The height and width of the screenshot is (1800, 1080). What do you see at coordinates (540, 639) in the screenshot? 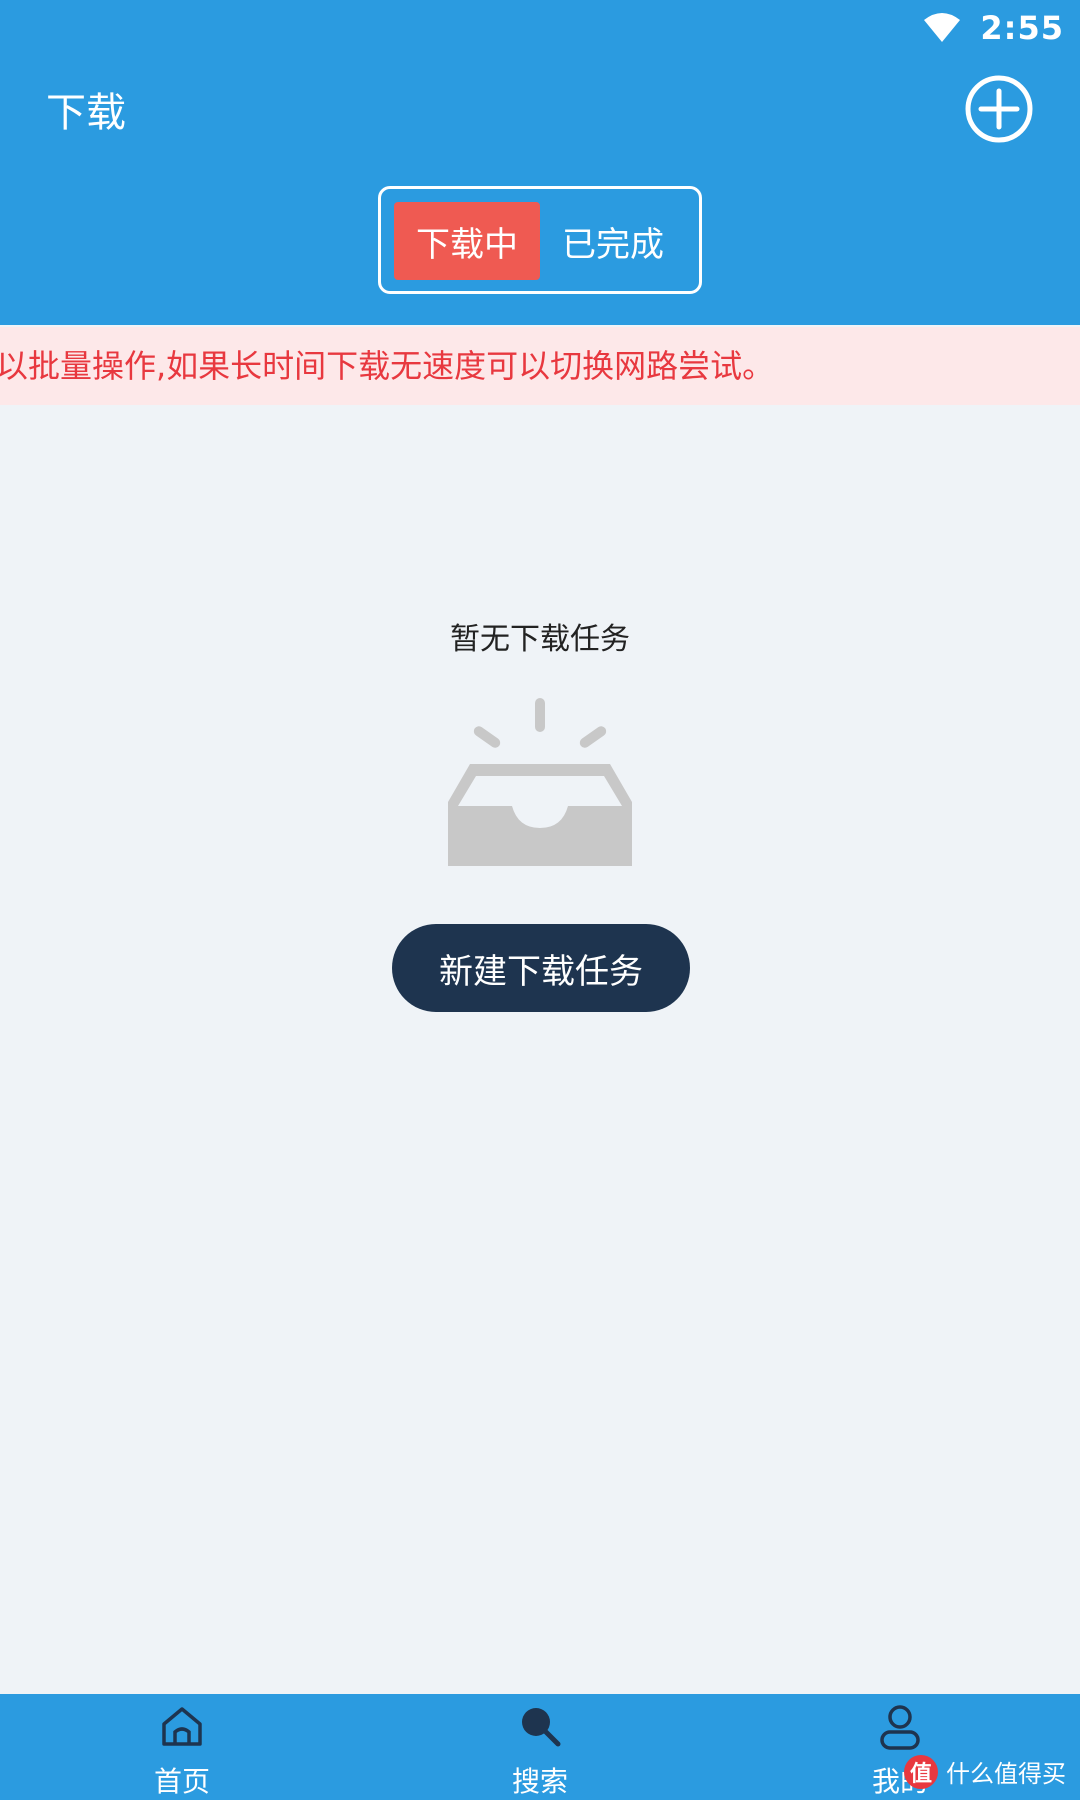
I see `empty-state-text: 暂无下载任务` at bounding box center [540, 639].